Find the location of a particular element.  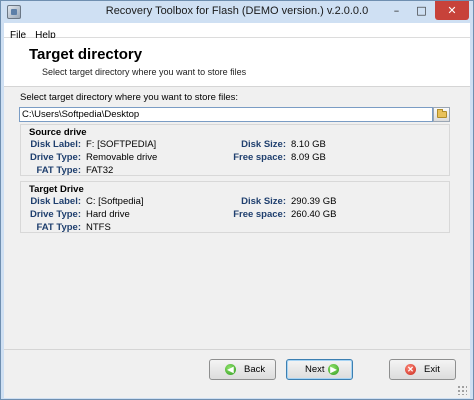

exit-button: ✕ Exit is located at coordinates (422, 369).